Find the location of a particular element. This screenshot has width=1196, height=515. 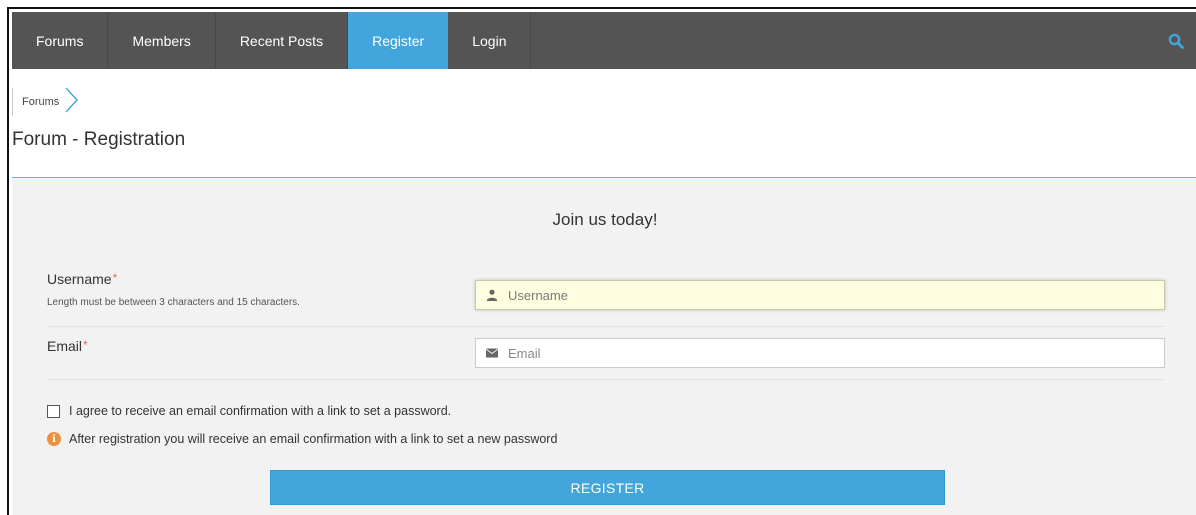

nav-login: Login is located at coordinates (490, 40).